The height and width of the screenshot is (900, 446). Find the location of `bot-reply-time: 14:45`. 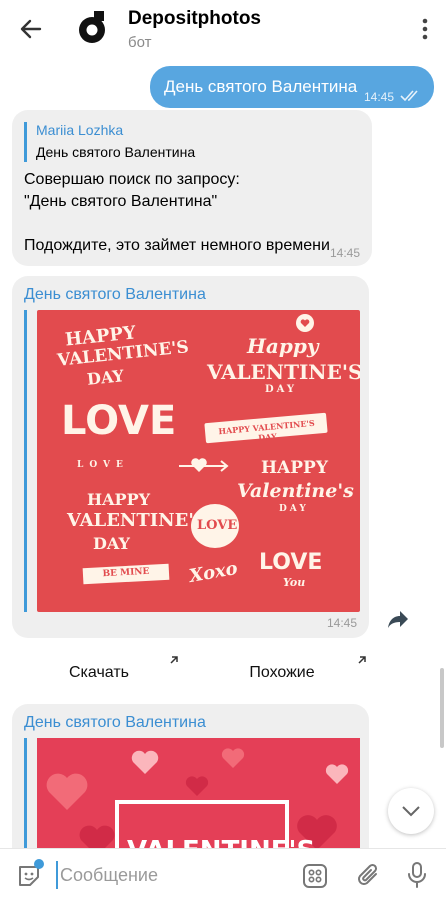

bot-reply-time: 14:45 is located at coordinates (344, 253).